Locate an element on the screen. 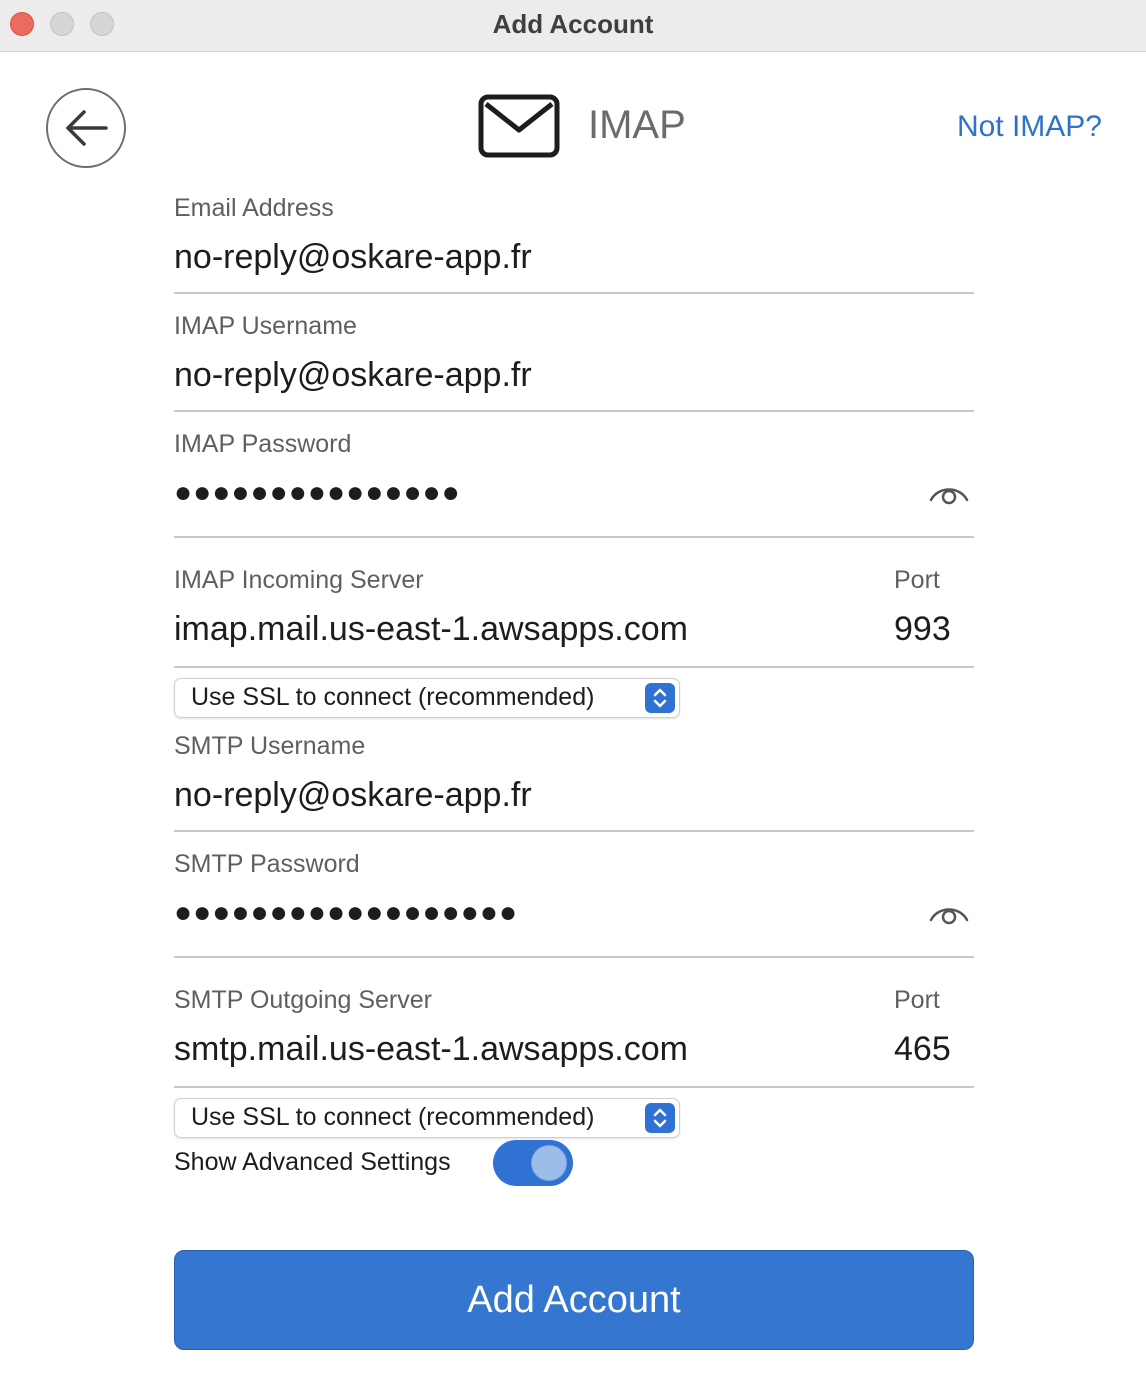  toggle-knob is located at coordinates (549, 1163).